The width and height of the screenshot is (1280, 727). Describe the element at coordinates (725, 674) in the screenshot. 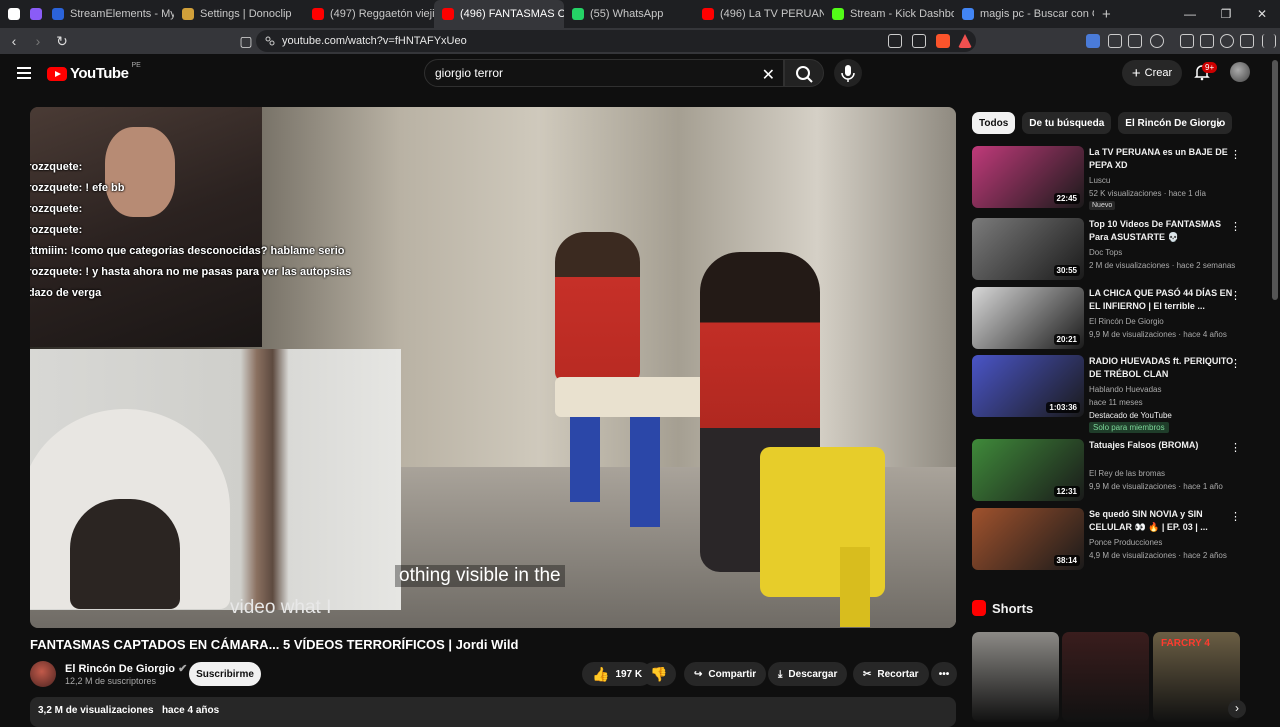

I see `share-button: ↪ Compartir` at that location.